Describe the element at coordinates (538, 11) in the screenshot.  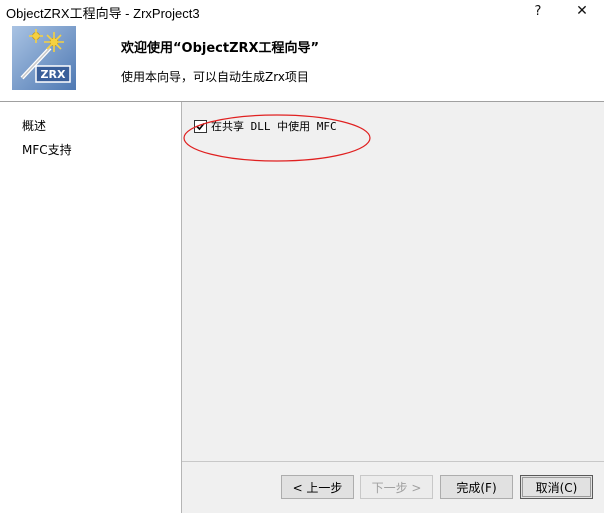
I see `help-button: ?` at that location.